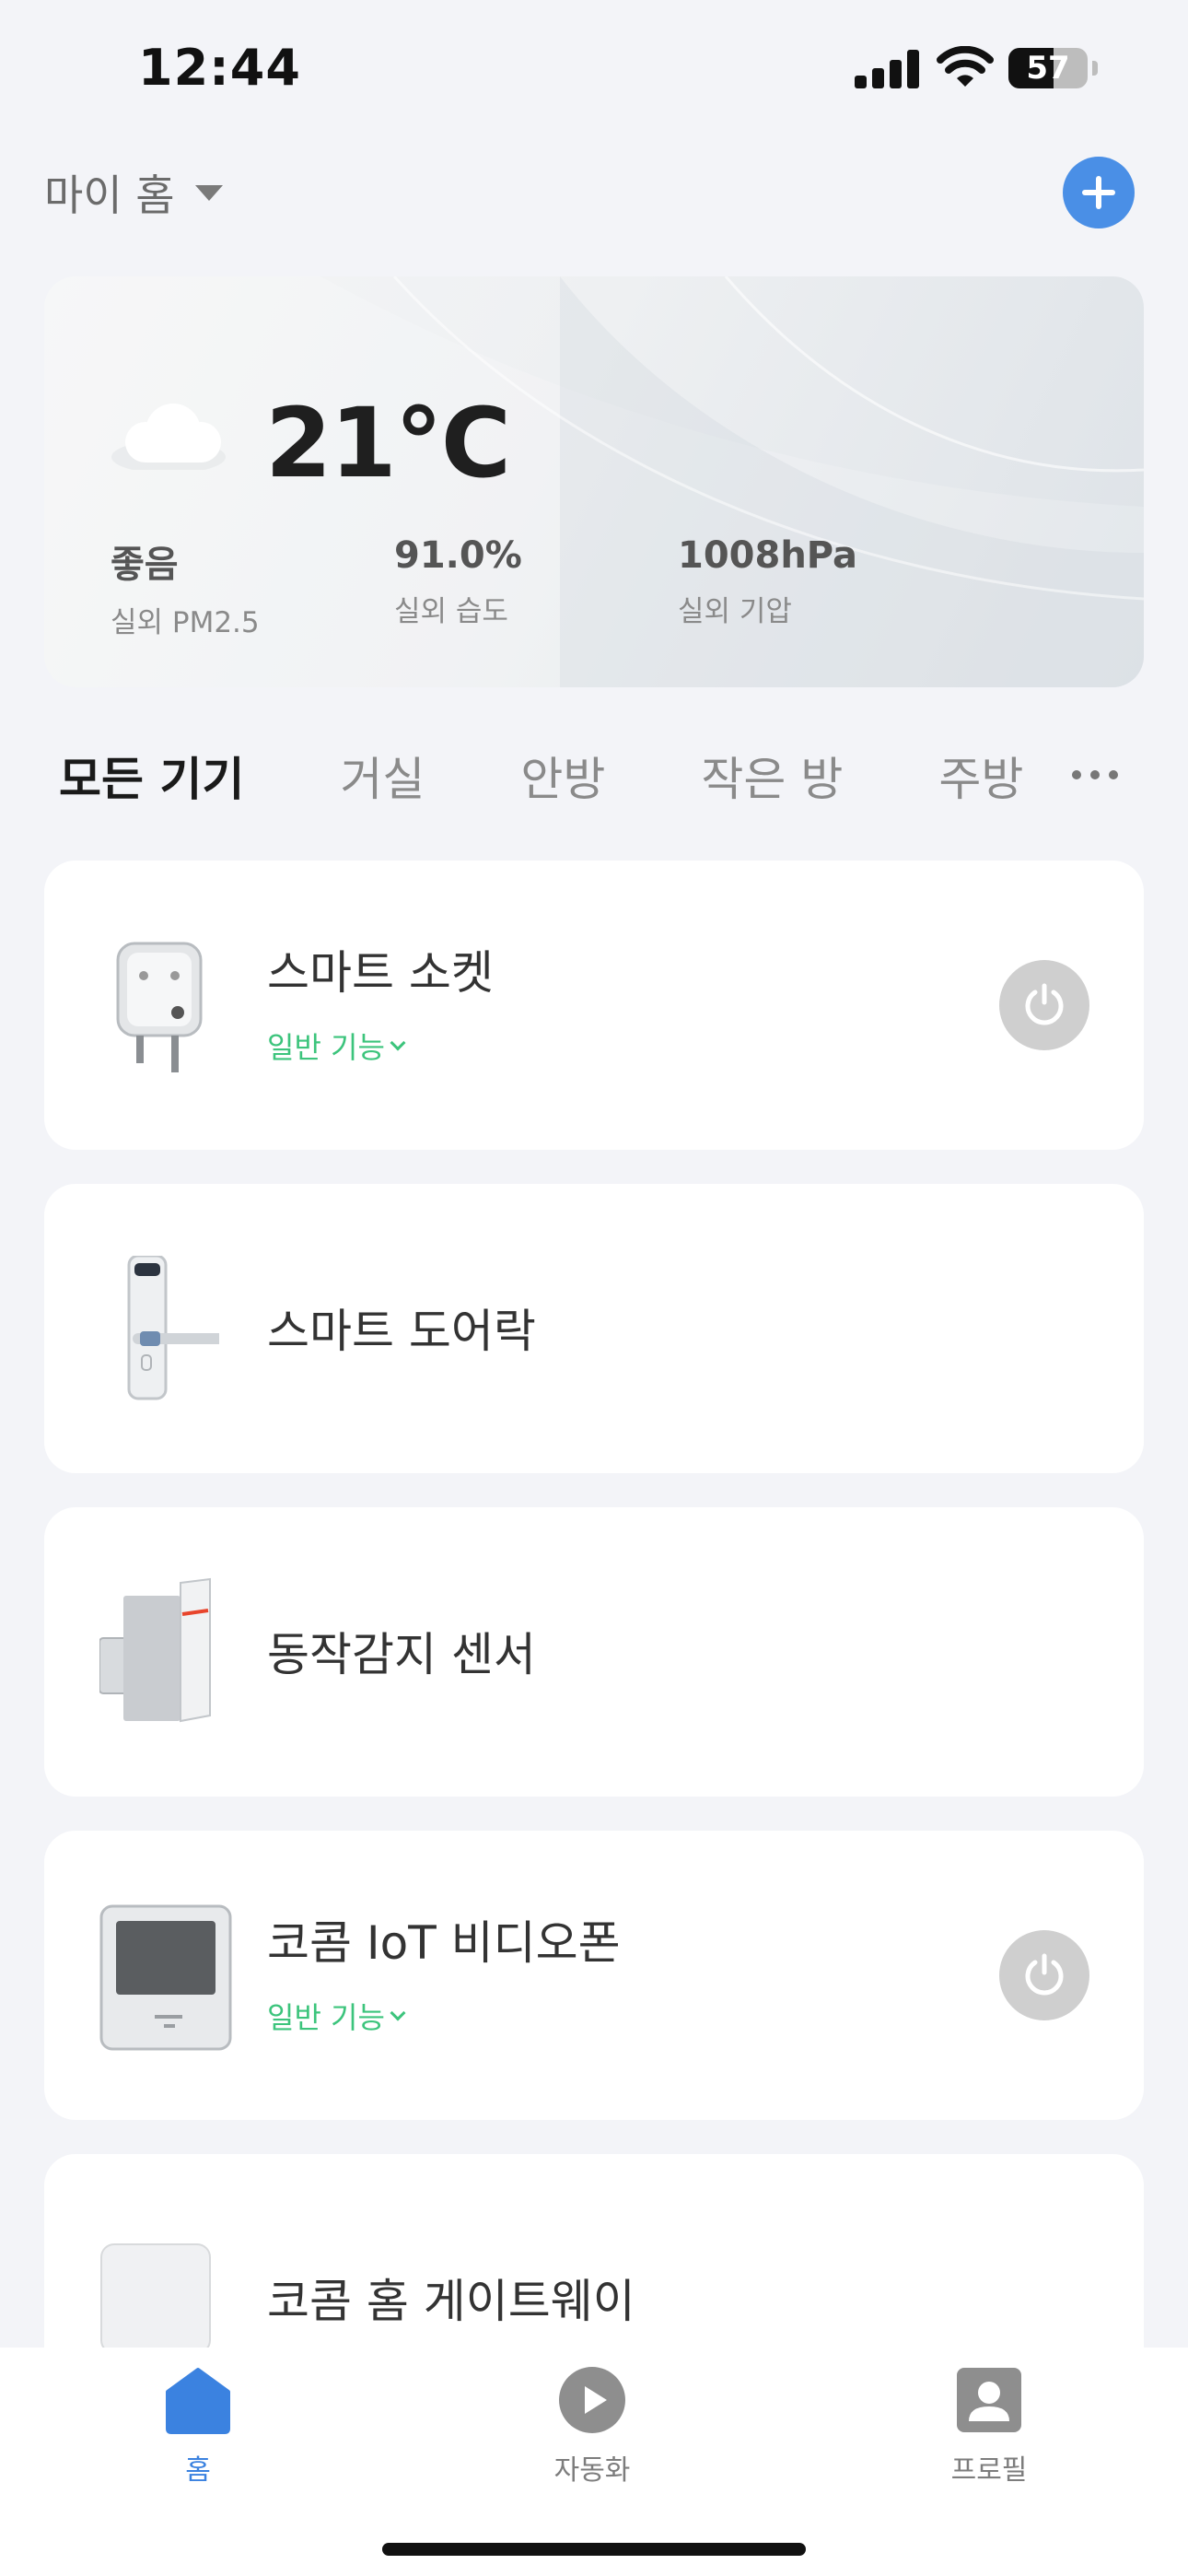 The image size is (1188, 2576). Describe the element at coordinates (155, 1650) in the screenshot. I see `motion-sensor-icon` at that location.